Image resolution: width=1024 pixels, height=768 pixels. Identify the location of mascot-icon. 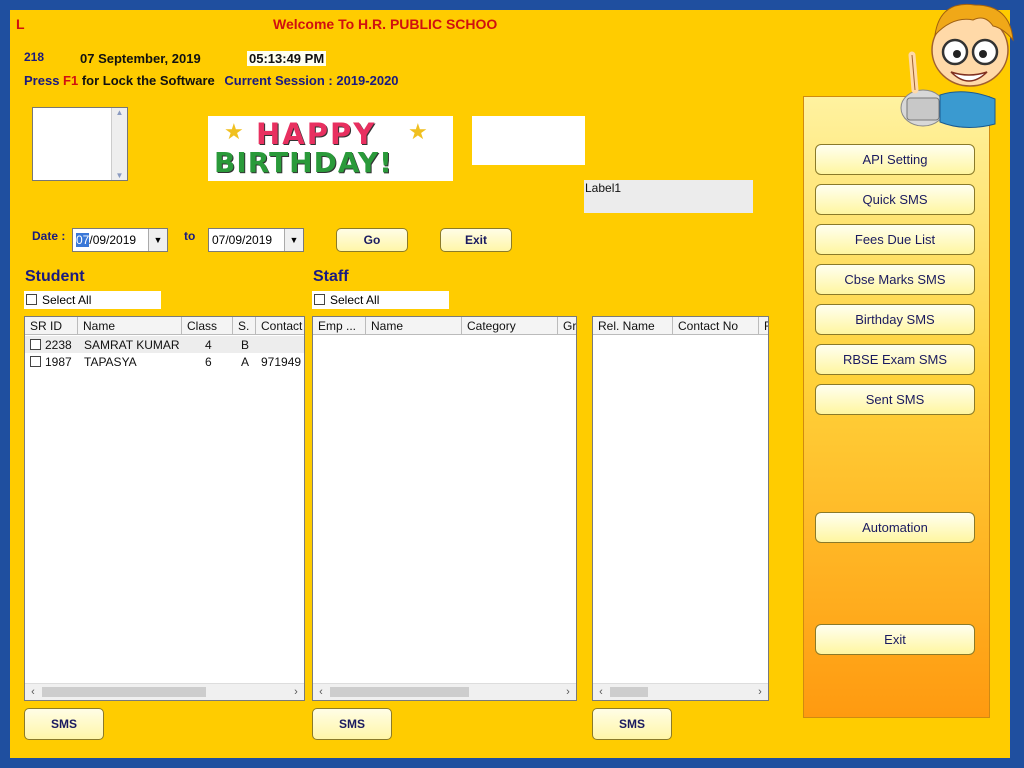
(957, 65).